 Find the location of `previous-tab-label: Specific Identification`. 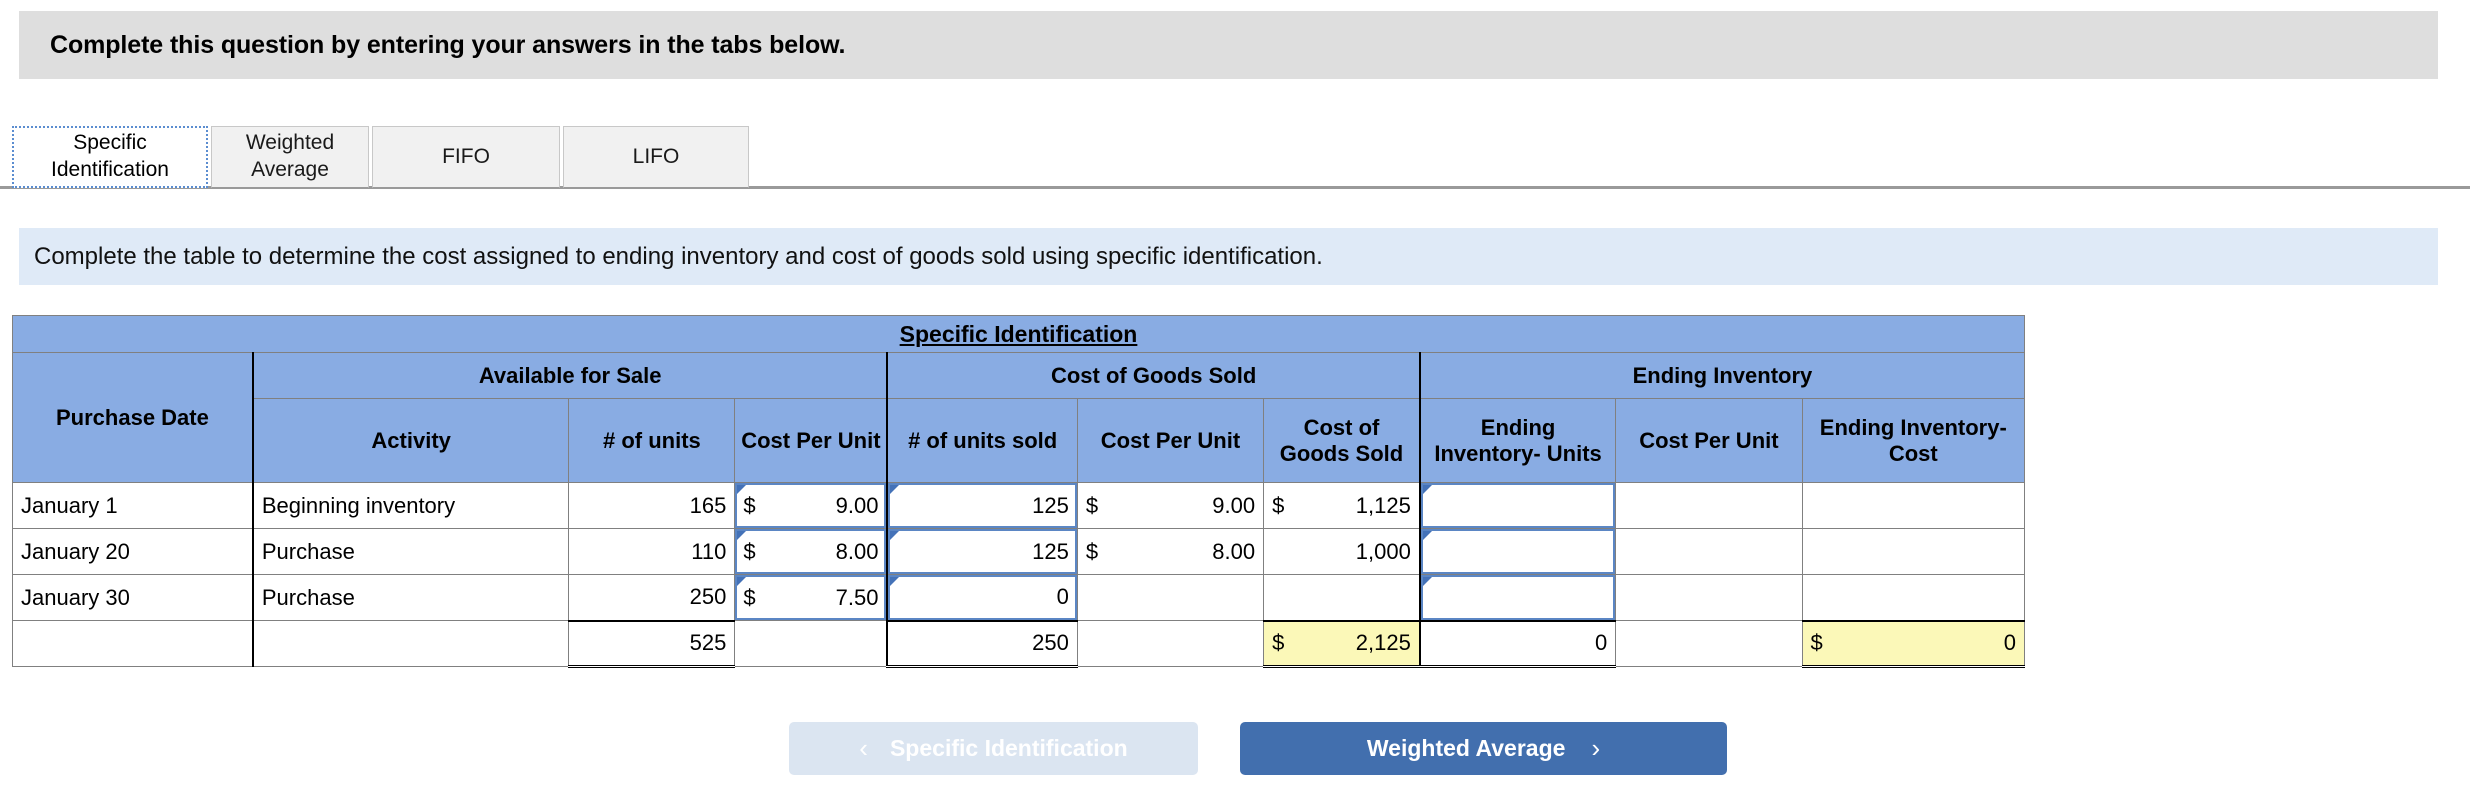

previous-tab-label: Specific Identification is located at coordinates (1008, 748).